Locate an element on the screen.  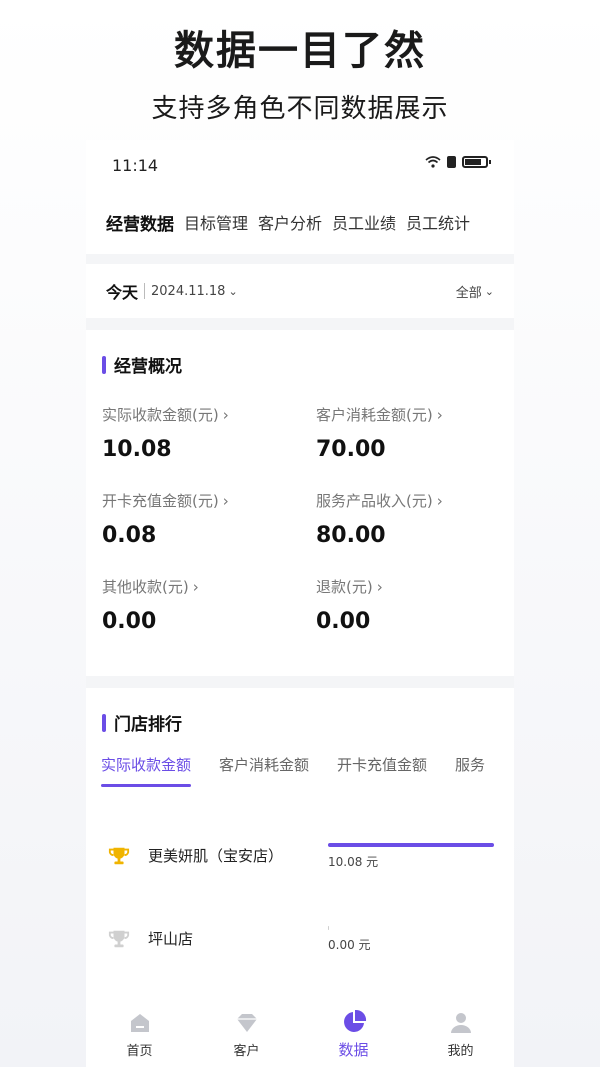
store-name: 更美妍肌（宝安店） is located at coordinates (216, 856).